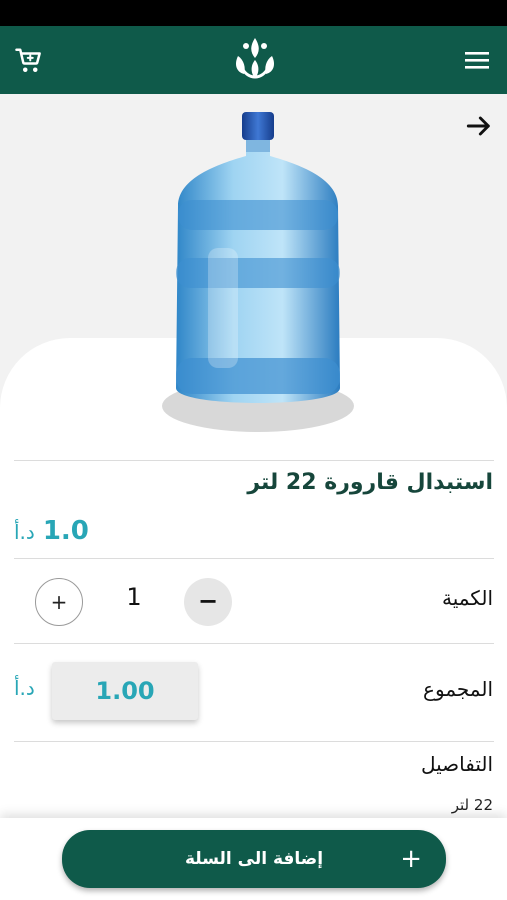 The height and width of the screenshot is (900, 507). What do you see at coordinates (253, 13) in the screenshot?
I see `status-bar` at bounding box center [253, 13].